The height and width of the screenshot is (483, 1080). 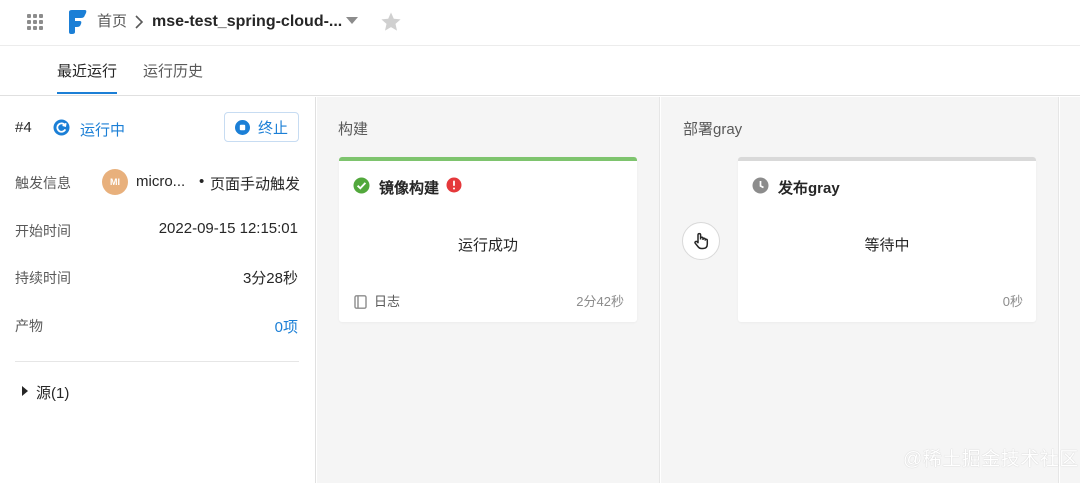 I want to click on stage-column-next, so click(x=1070, y=290).